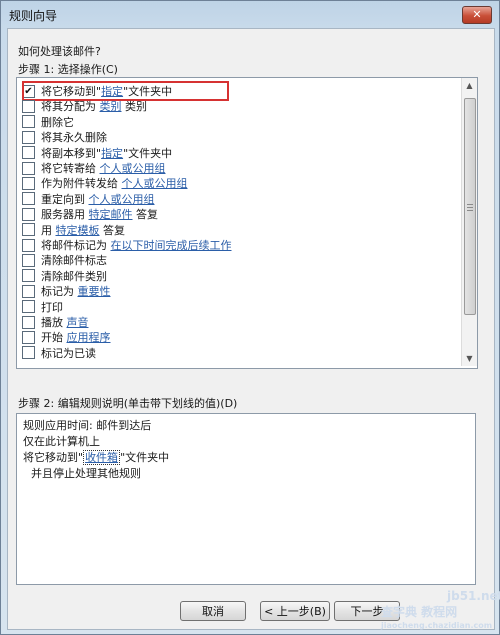 The image size is (500, 635). What do you see at coordinates (473, 596) in the screenshot?
I see `watermark-text-site: jb51.net` at bounding box center [473, 596].